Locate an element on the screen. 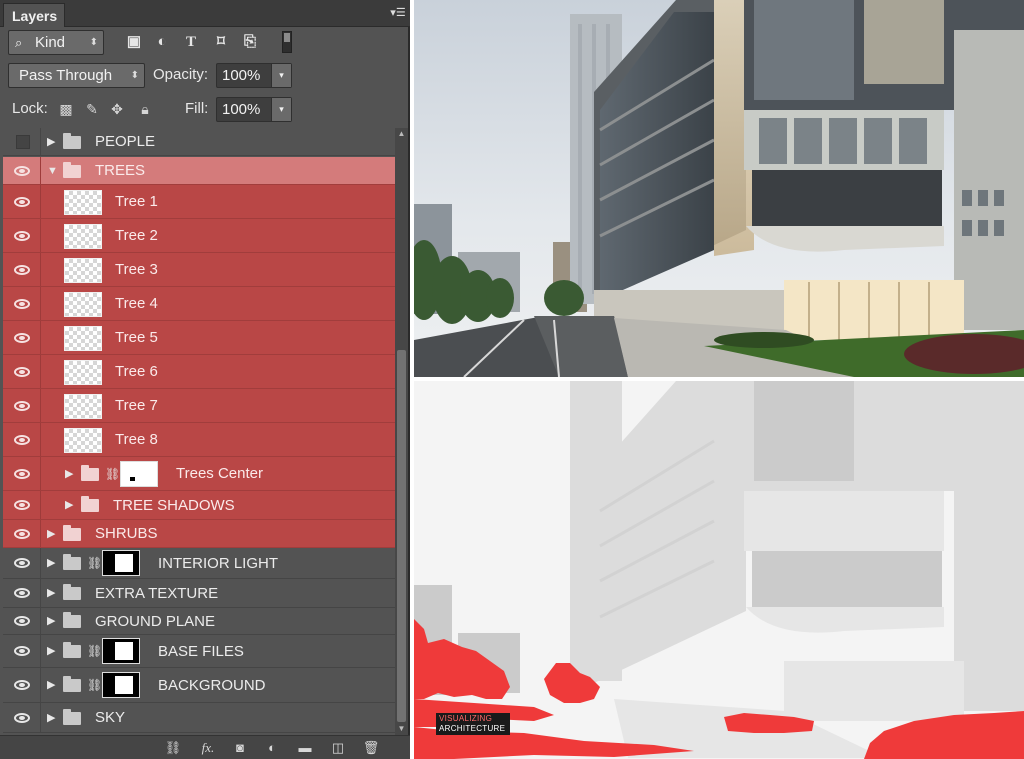  layer-name: INTERIOR LIGHT is located at coordinates (218, 563).